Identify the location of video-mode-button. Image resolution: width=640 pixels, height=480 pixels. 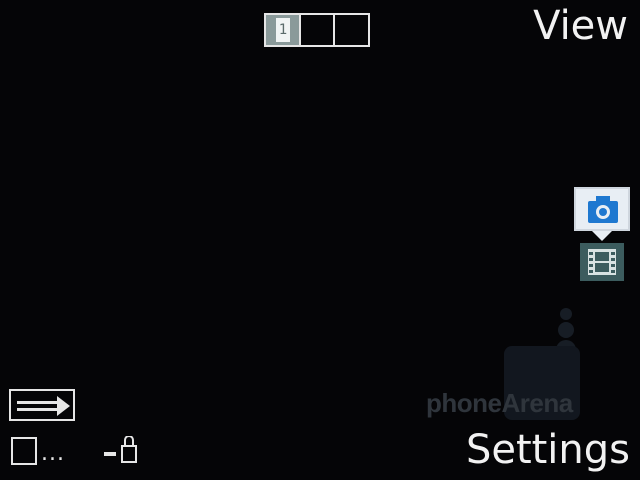
(602, 262).